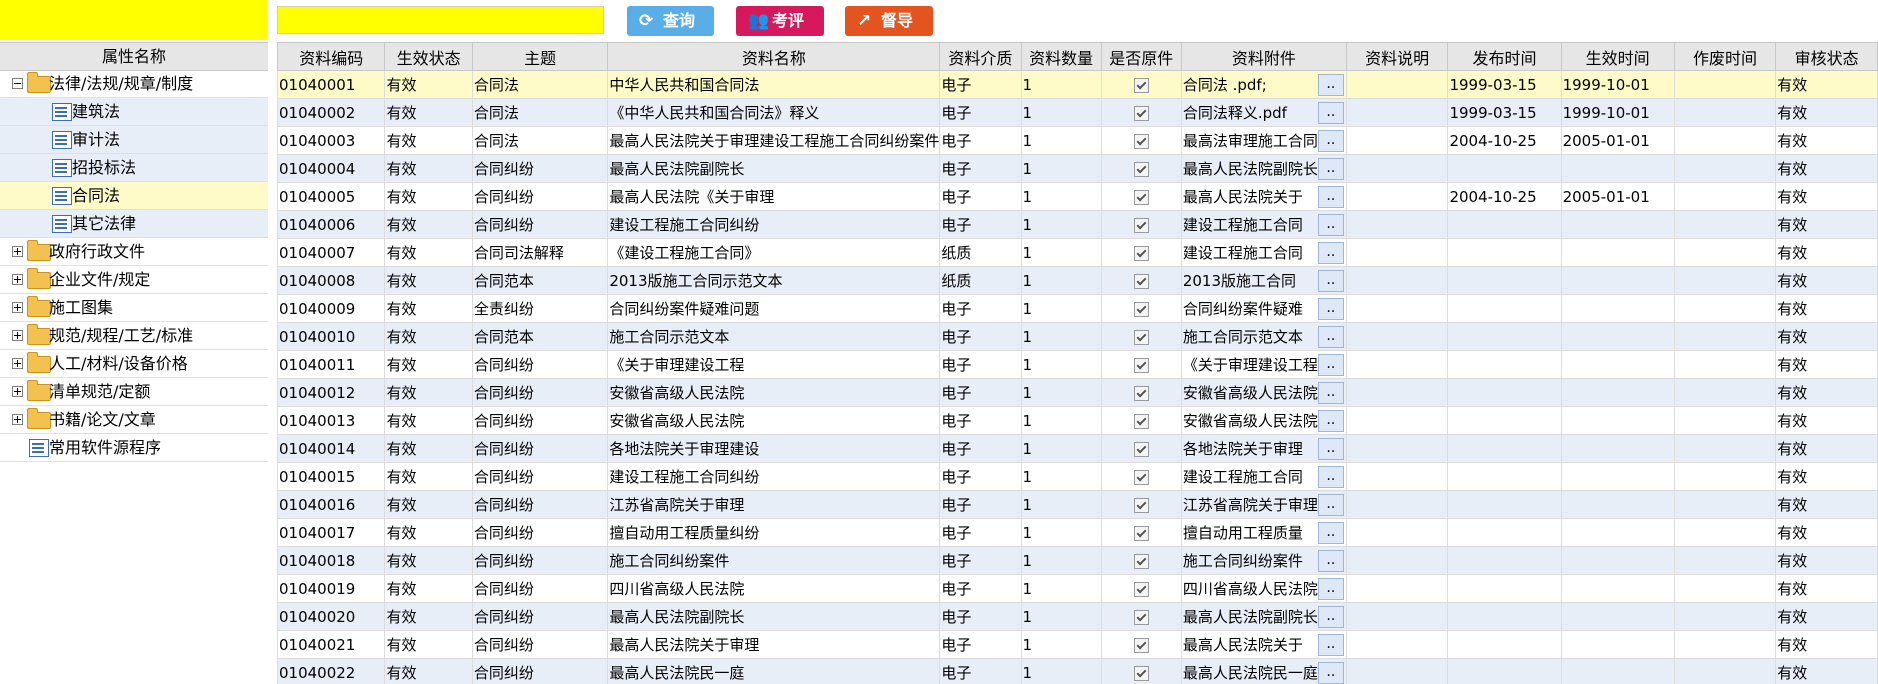  Describe the element at coordinates (134, 252) in the screenshot. I see `tree-node: 政府行政文件` at that location.